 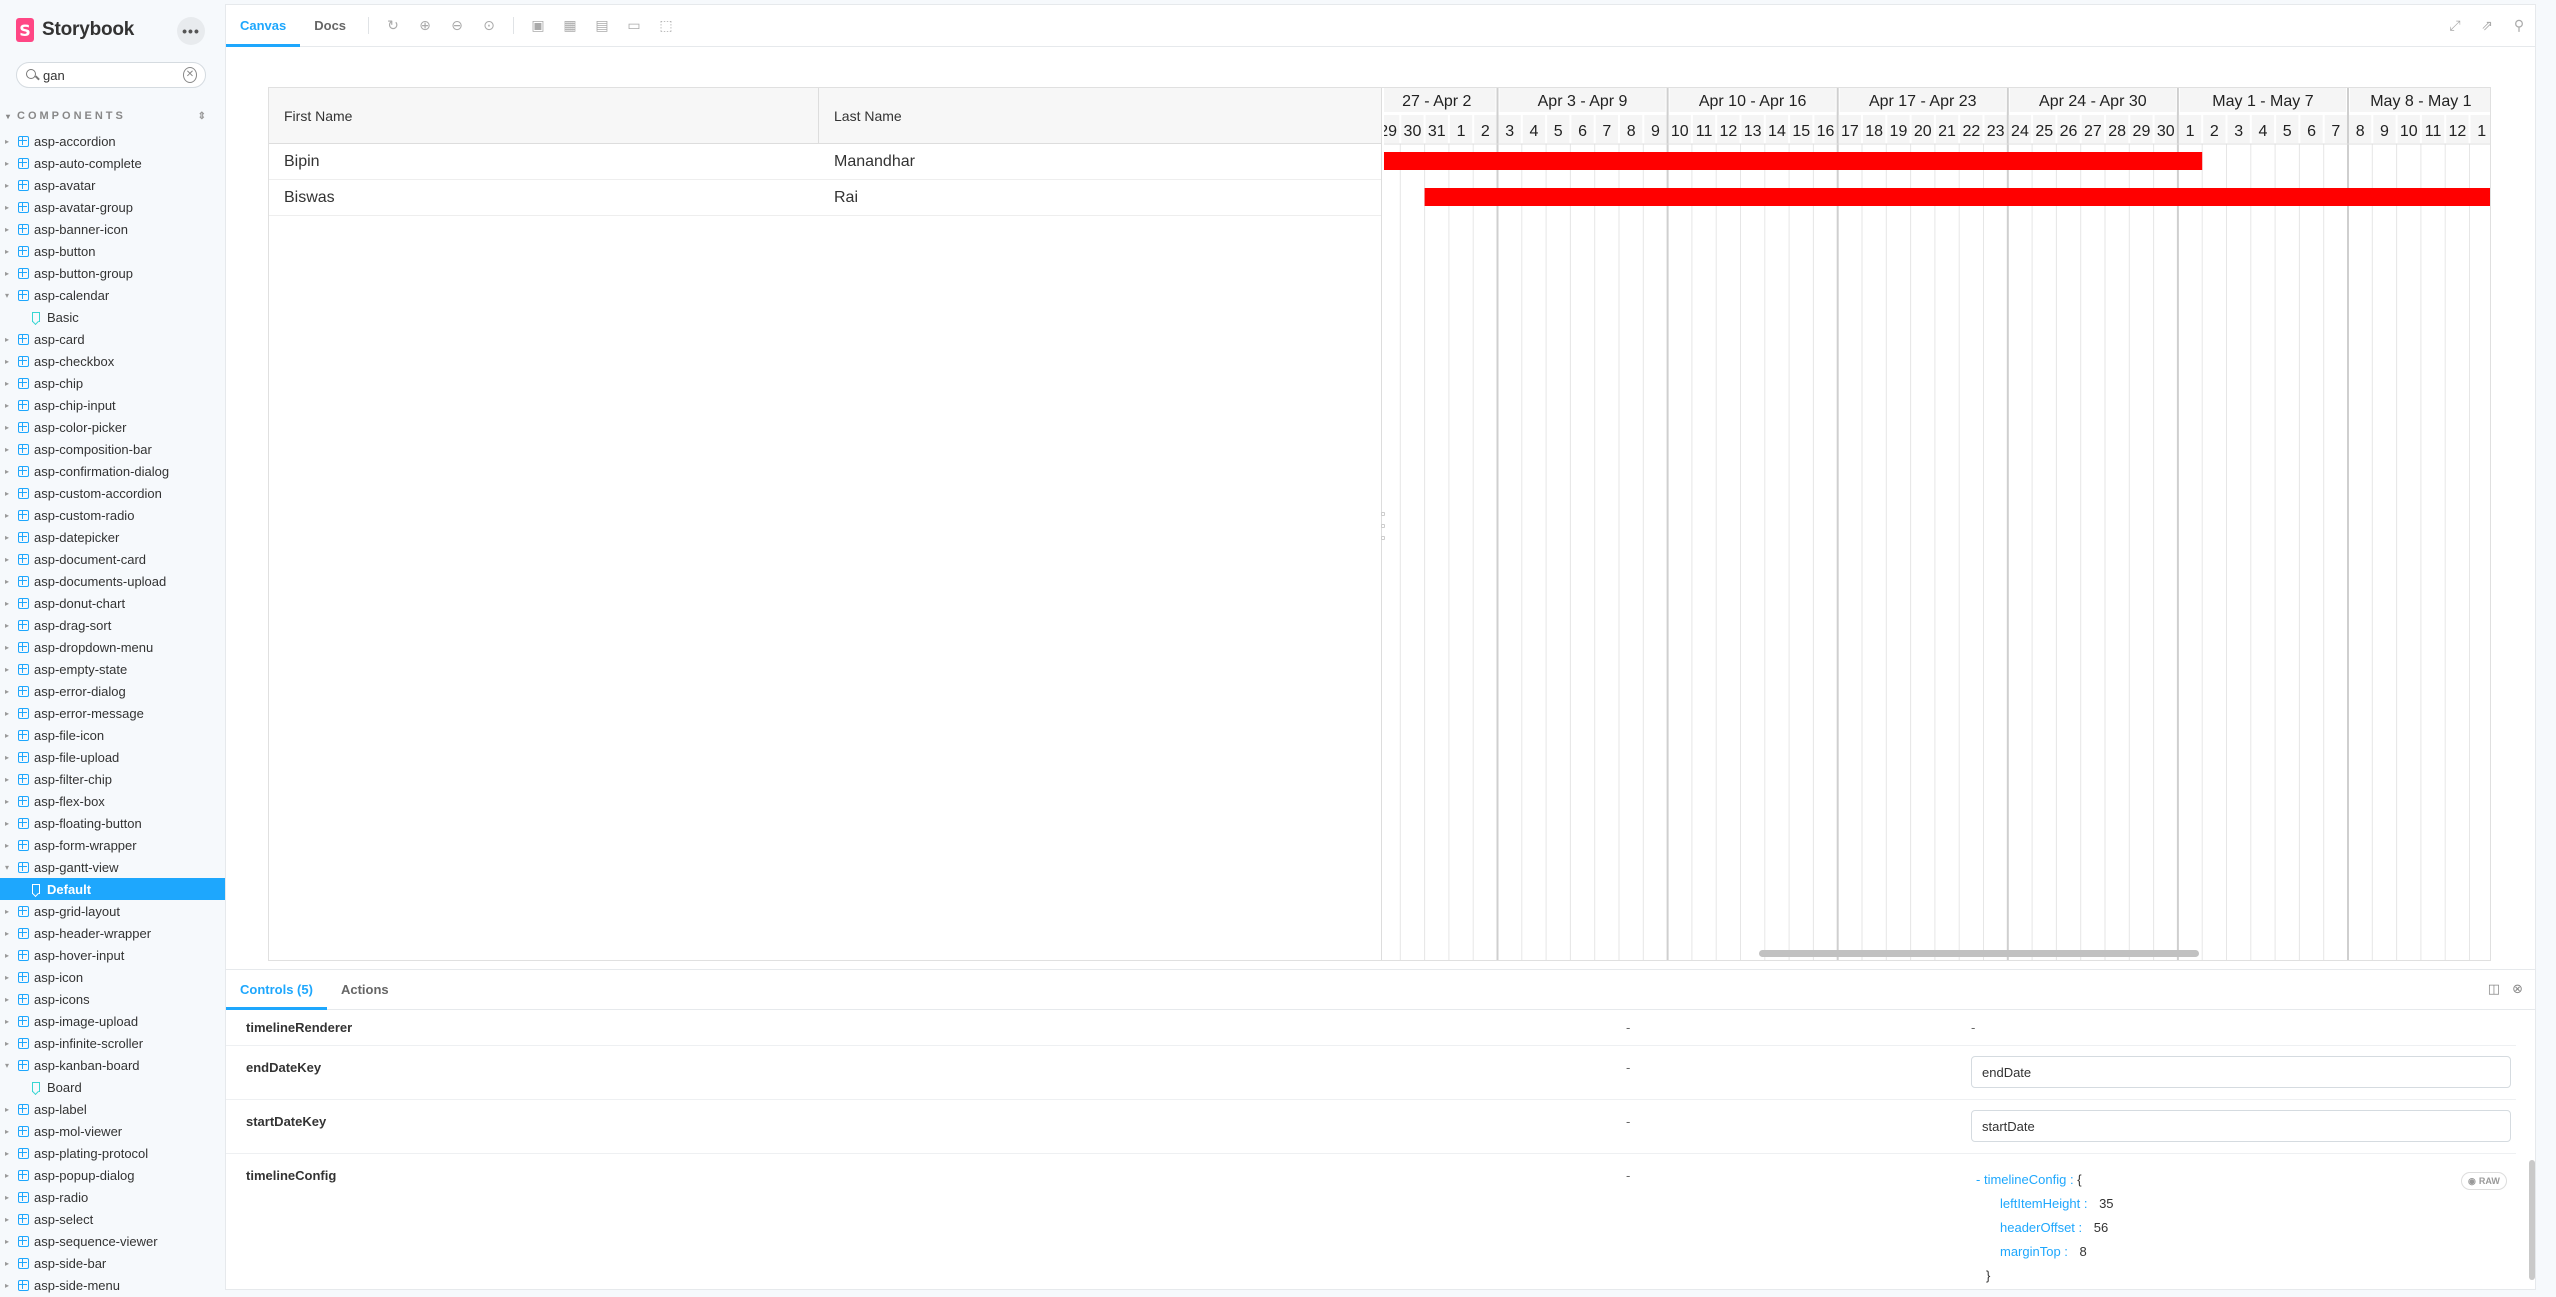 I want to click on sidebar-component-item: ▸ asp-chip, so click(x=112, y=383).